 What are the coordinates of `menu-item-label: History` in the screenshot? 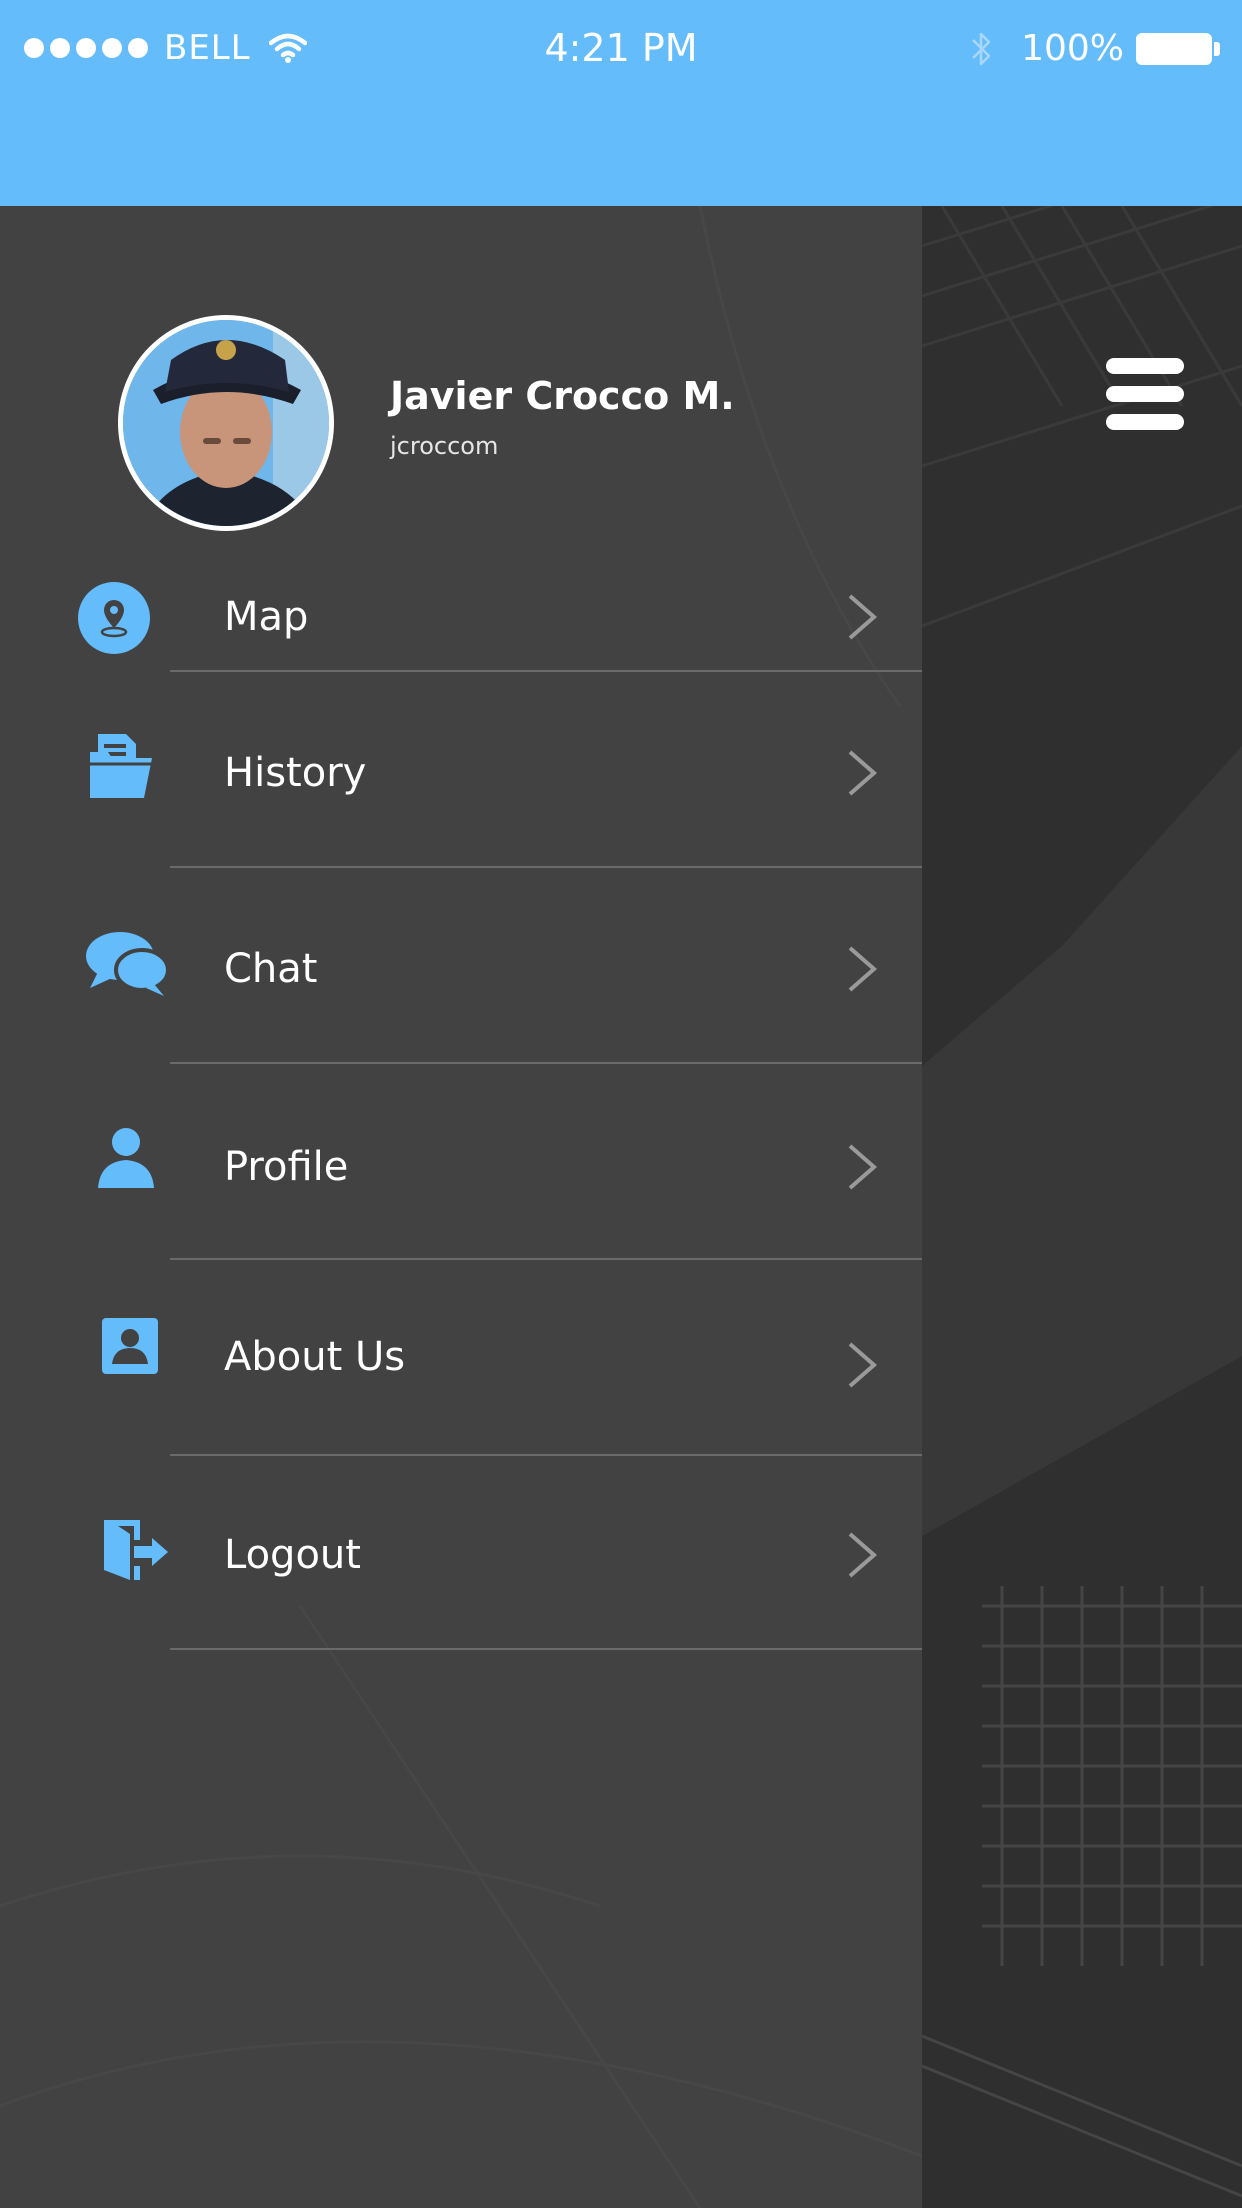 It's located at (295, 773).